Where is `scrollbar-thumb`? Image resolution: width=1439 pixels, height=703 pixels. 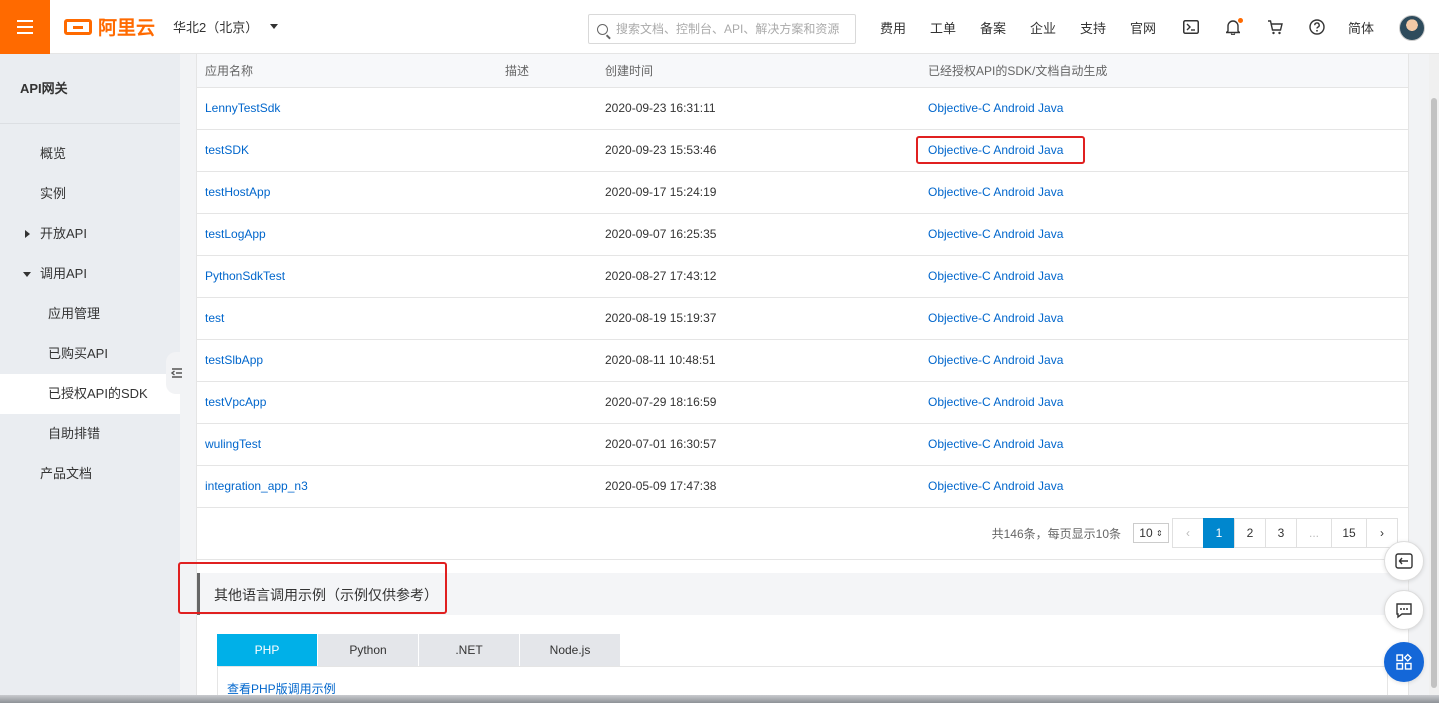
scrollbar-thumb is located at coordinates (1434, 393).